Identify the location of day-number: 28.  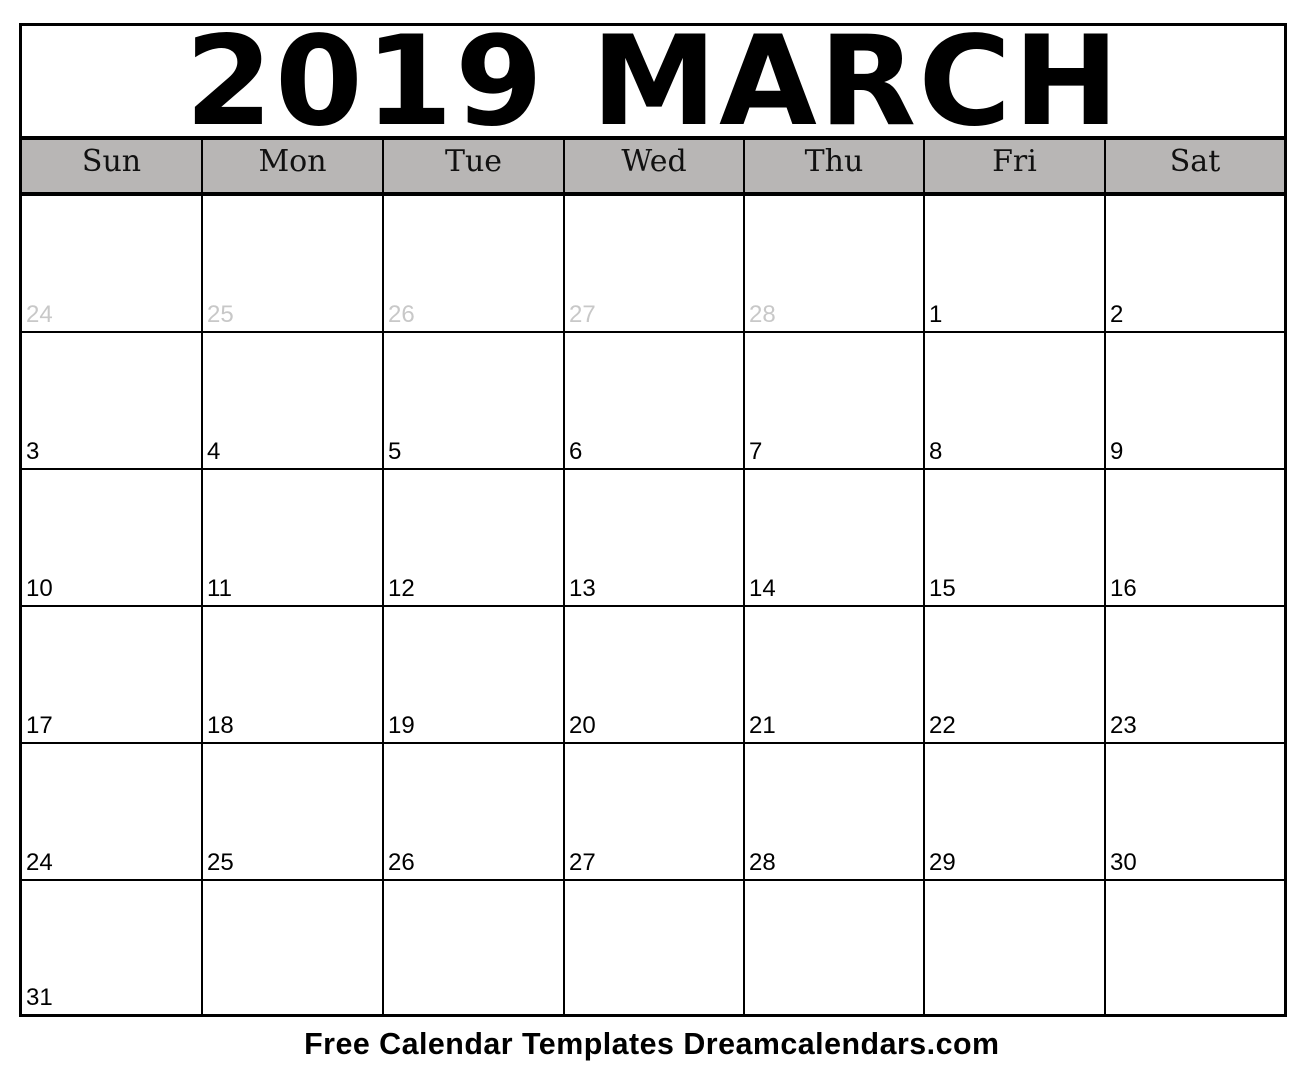
(762, 862).